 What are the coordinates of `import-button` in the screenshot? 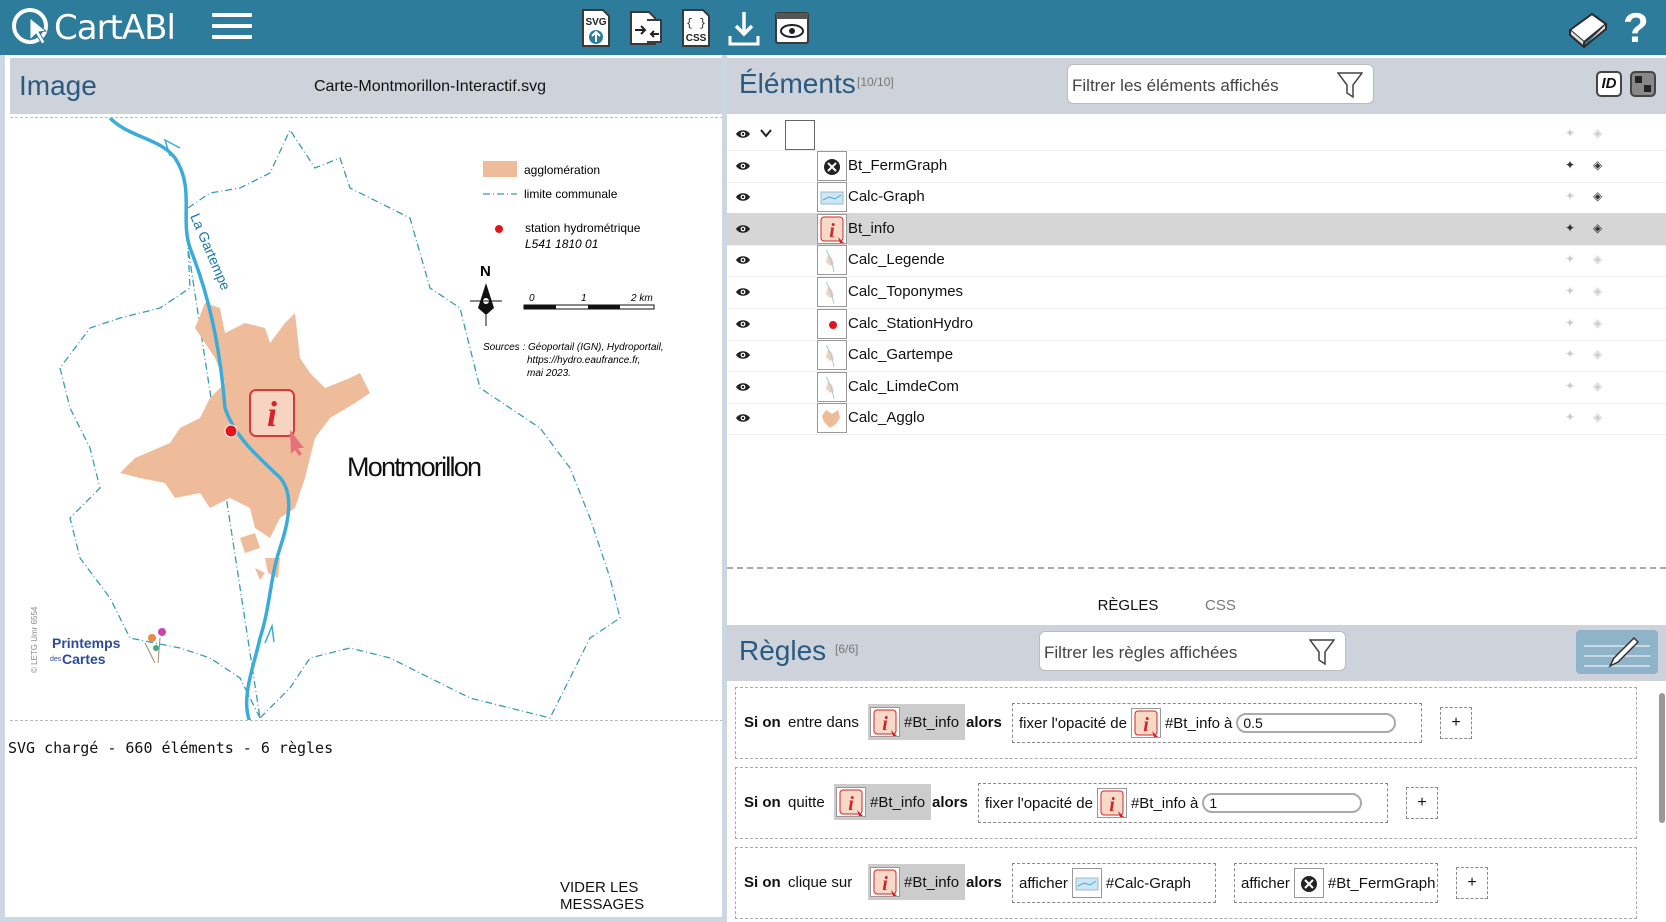 It's located at (646, 28).